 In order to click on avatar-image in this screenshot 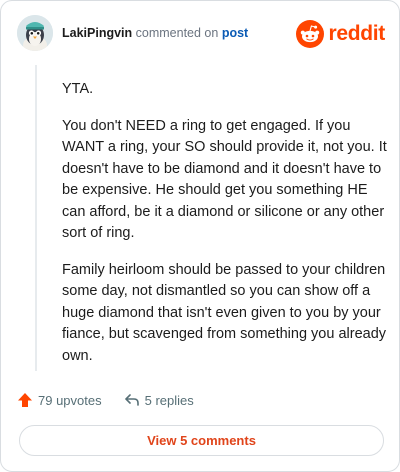, I will do `click(35, 33)`.